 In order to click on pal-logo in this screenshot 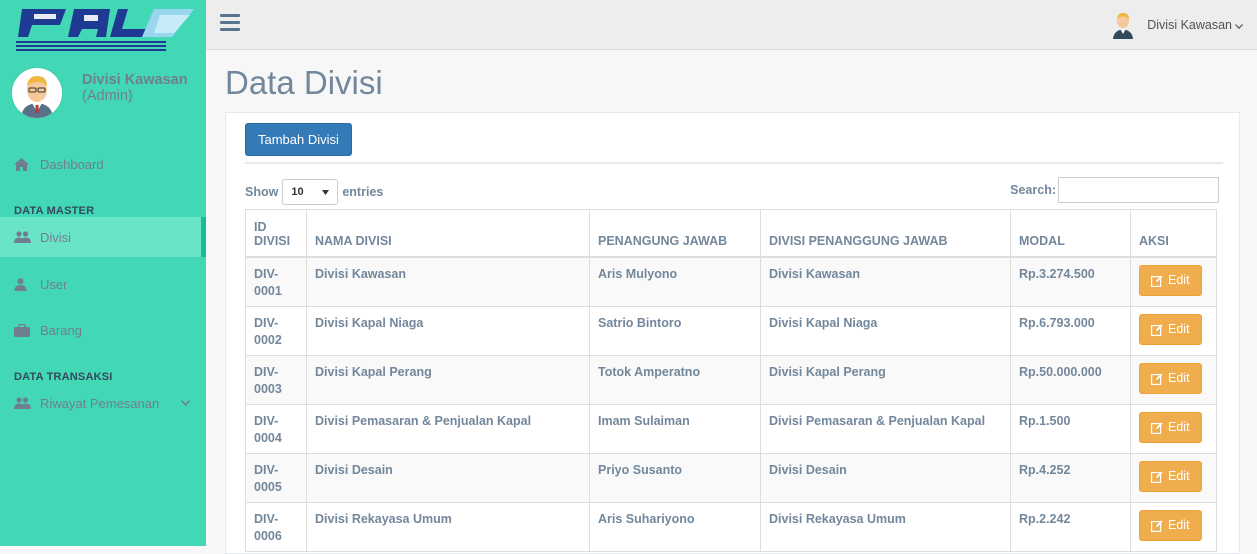, I will do `click(105, 29)`.